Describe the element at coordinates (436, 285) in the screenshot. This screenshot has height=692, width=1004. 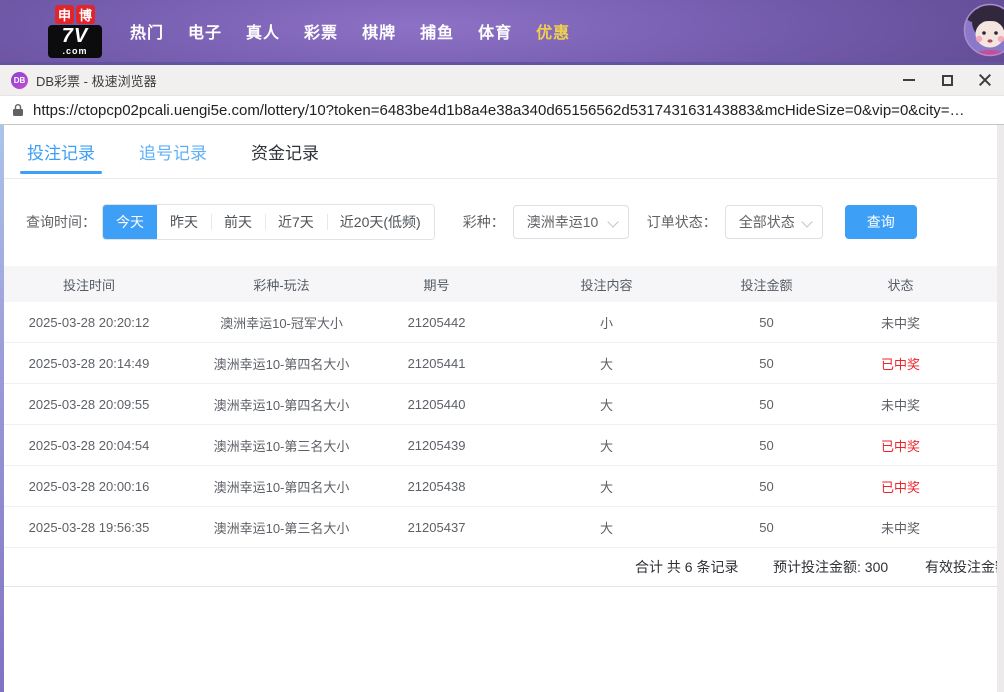
I see `column-header: 期号` at that location.